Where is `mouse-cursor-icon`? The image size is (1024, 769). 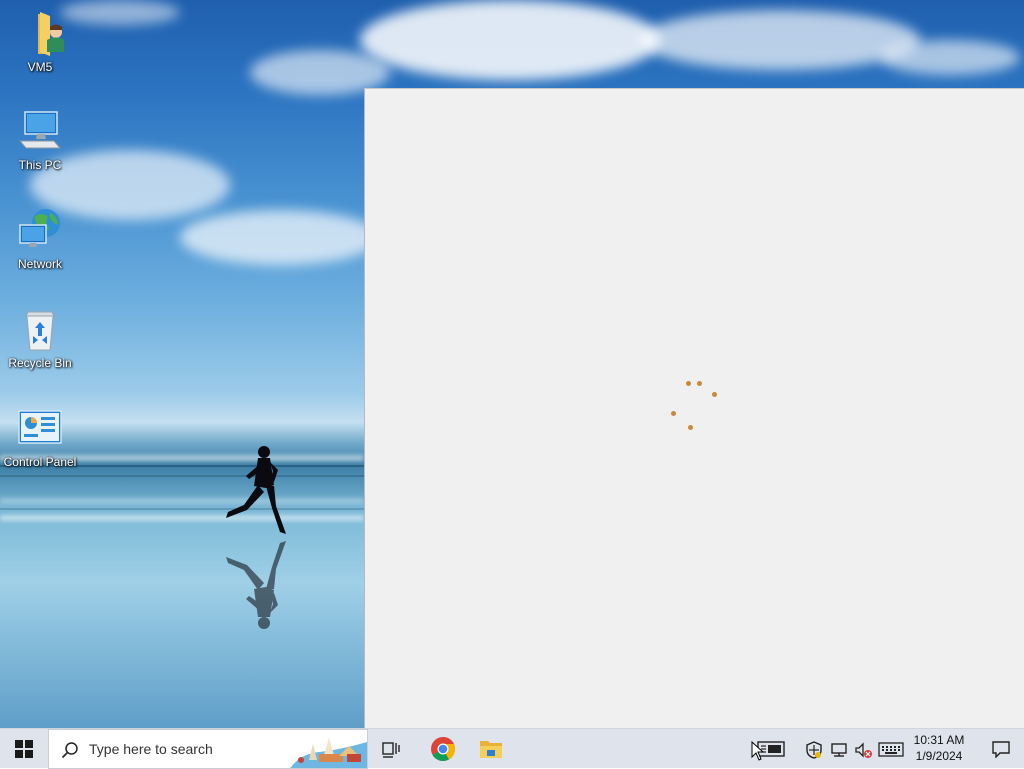
mouse-cursor-icon is located at coordinates (758, 751).